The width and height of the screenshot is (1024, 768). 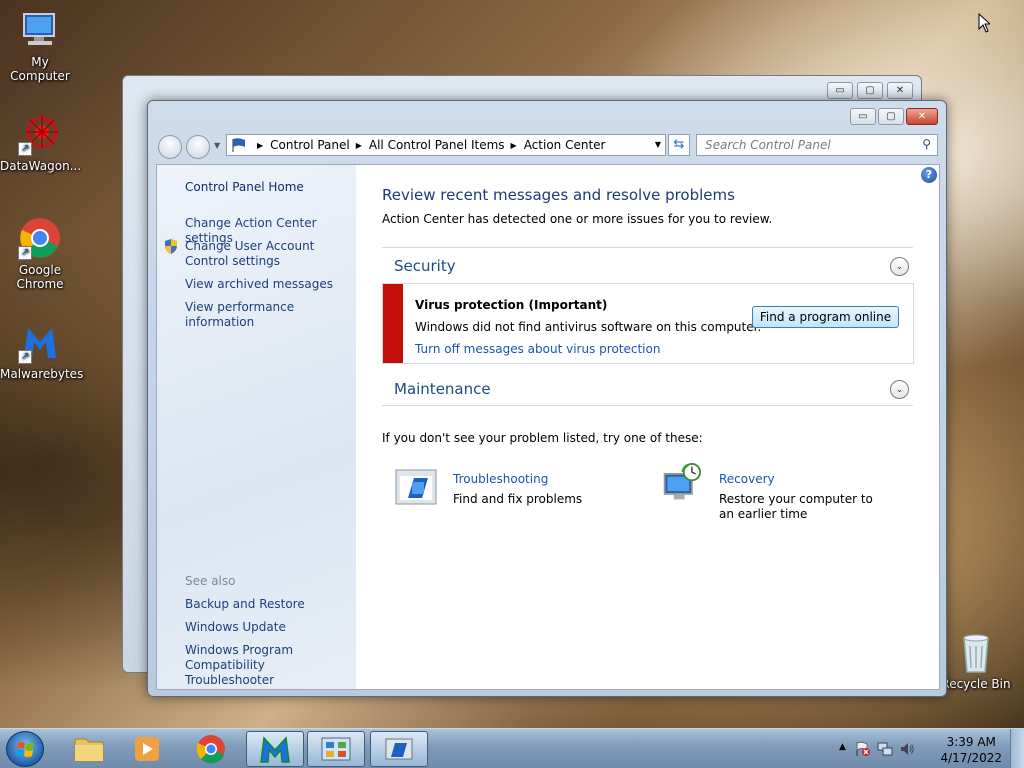 What do you see at coordinates (891, 116) in the screenshot?
I see `maximize-button: ▢` at bounding box center [891, 116].